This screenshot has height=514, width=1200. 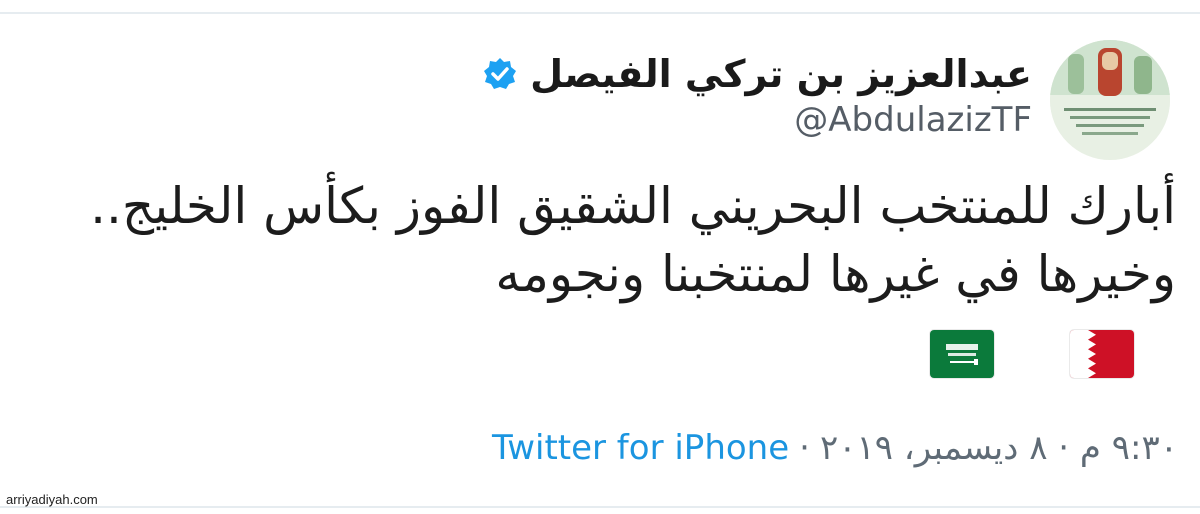 I want to click on verified-badge-icon, so click(x=500, y=74).